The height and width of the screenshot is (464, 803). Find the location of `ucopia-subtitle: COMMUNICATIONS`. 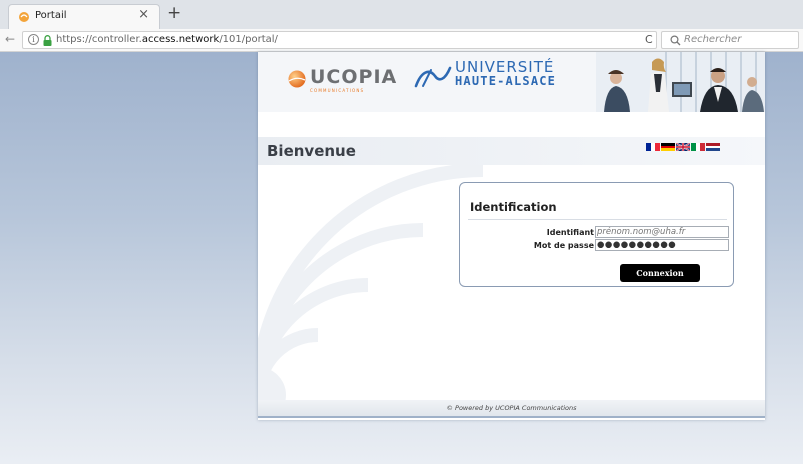

ucopia-subtitle: COMMUNICATIONS is located at coordinates (337, 90).